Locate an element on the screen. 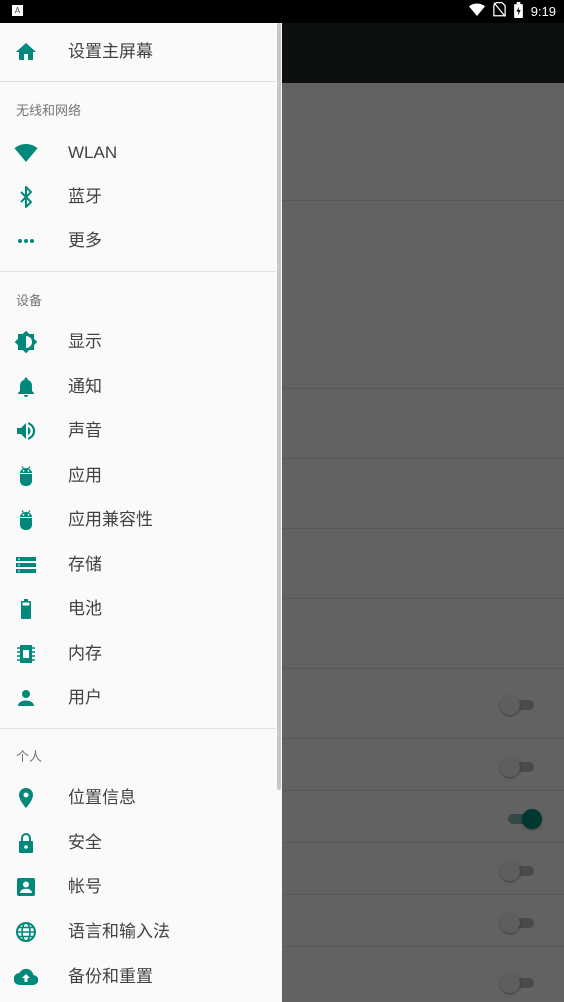 This screenshot has height=1002, width=564. drawer-item-label: 安全 is located at coordinates (85, 843).